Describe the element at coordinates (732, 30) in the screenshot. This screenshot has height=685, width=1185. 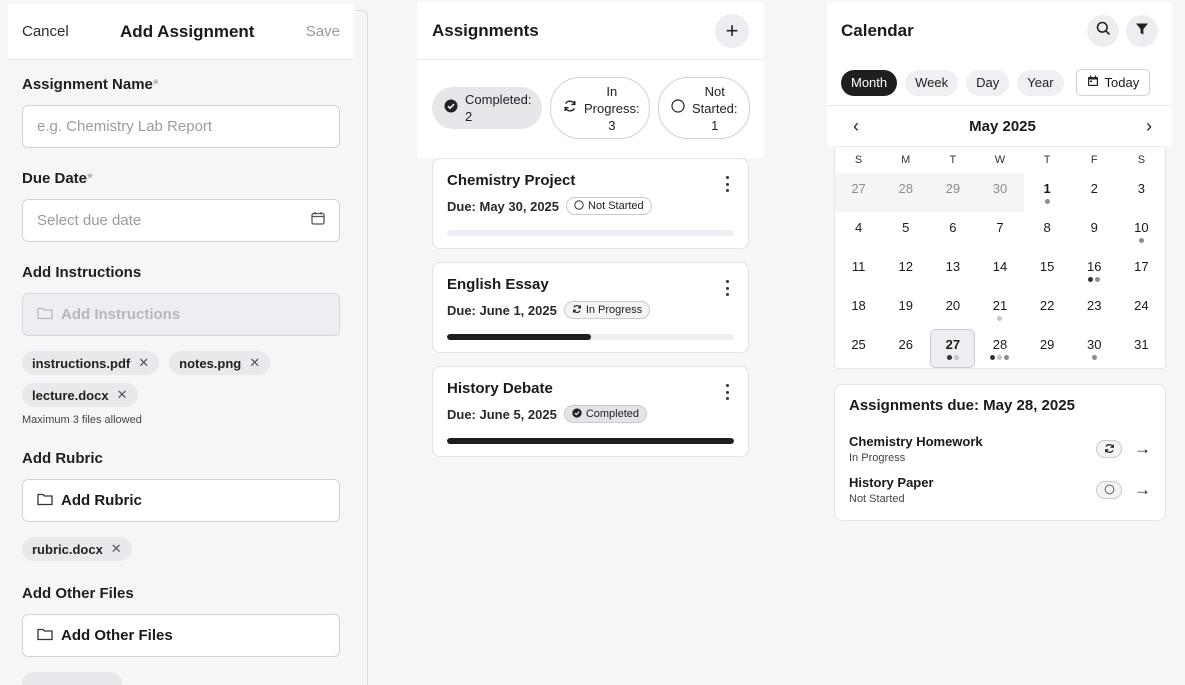
I see `add-assignment-button: +` at that location.